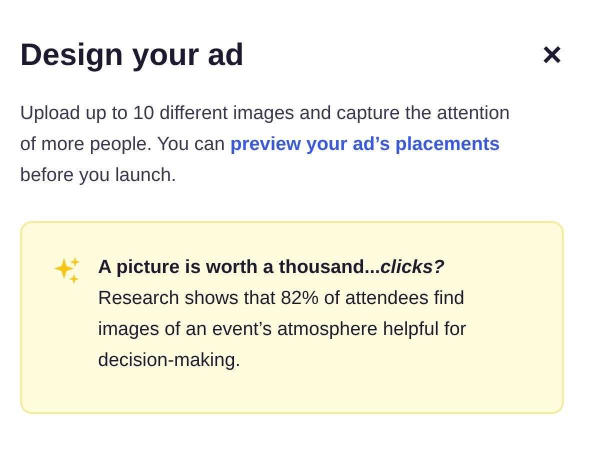 The width and height of the screenshot is (594, 460). What do you see at coordinates (132, 55) in the screenshot?
I see `dialog-title: Design your ad` at bounding box center [132, 55].